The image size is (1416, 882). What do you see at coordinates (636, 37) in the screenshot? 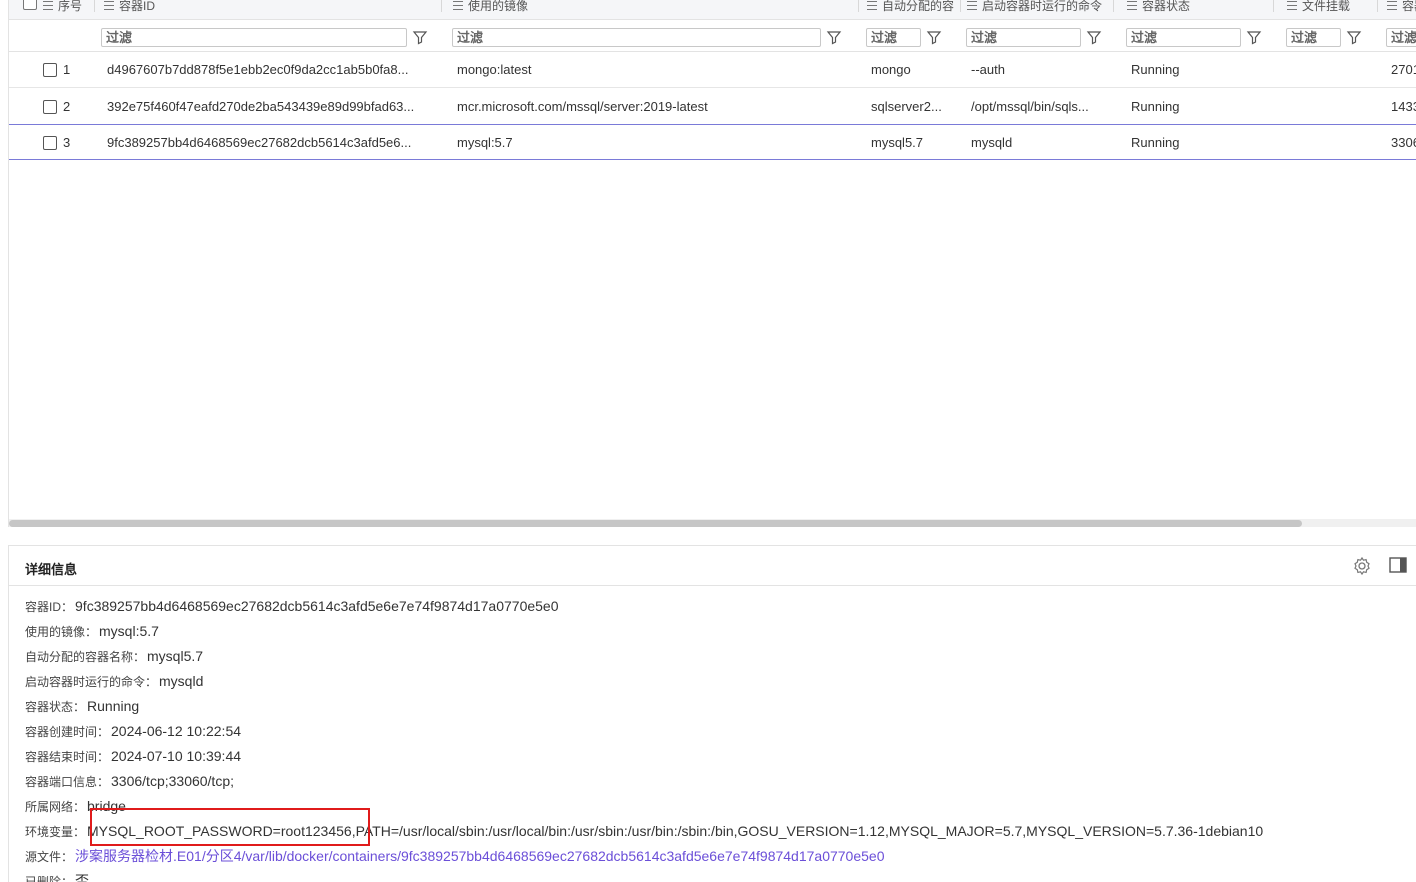
I see `filter-input-image: 过滤` at bounding box center [636, 37].